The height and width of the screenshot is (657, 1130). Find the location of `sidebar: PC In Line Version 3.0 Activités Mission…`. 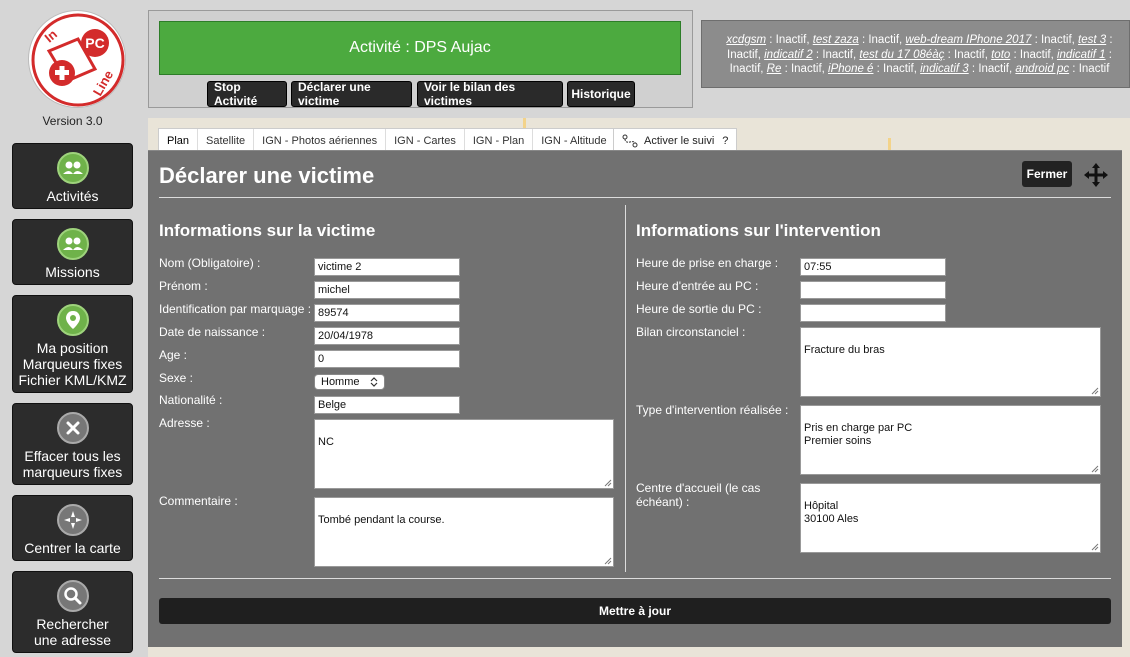

sidebar: PC In Line Version 3.0 Activités Mission… is located at coordinates (72, 328).